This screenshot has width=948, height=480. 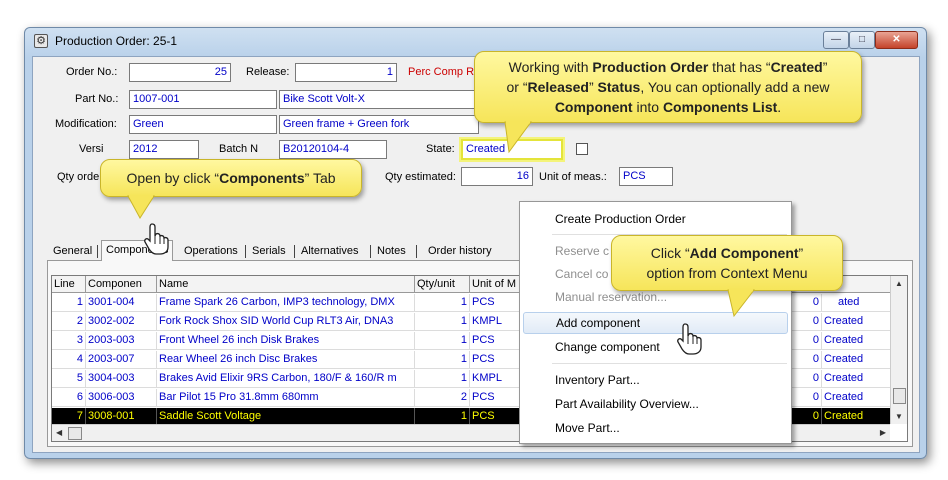 What do you see at coordinates (391, 251) in the screenshot?
I see `tab-notes: Notes` at bounding box center [391, 251].